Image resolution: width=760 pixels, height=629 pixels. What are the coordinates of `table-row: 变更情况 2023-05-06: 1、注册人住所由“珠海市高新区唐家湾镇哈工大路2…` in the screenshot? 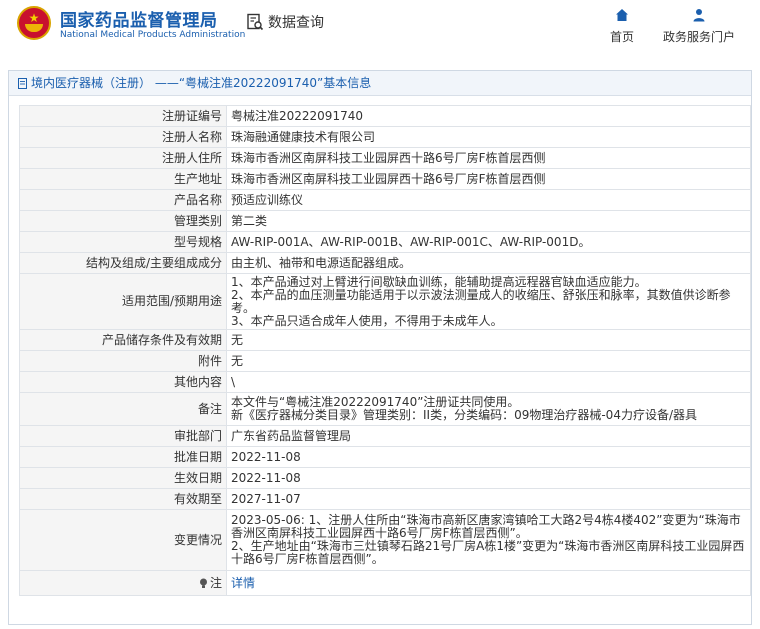 It's located at (385, 540).